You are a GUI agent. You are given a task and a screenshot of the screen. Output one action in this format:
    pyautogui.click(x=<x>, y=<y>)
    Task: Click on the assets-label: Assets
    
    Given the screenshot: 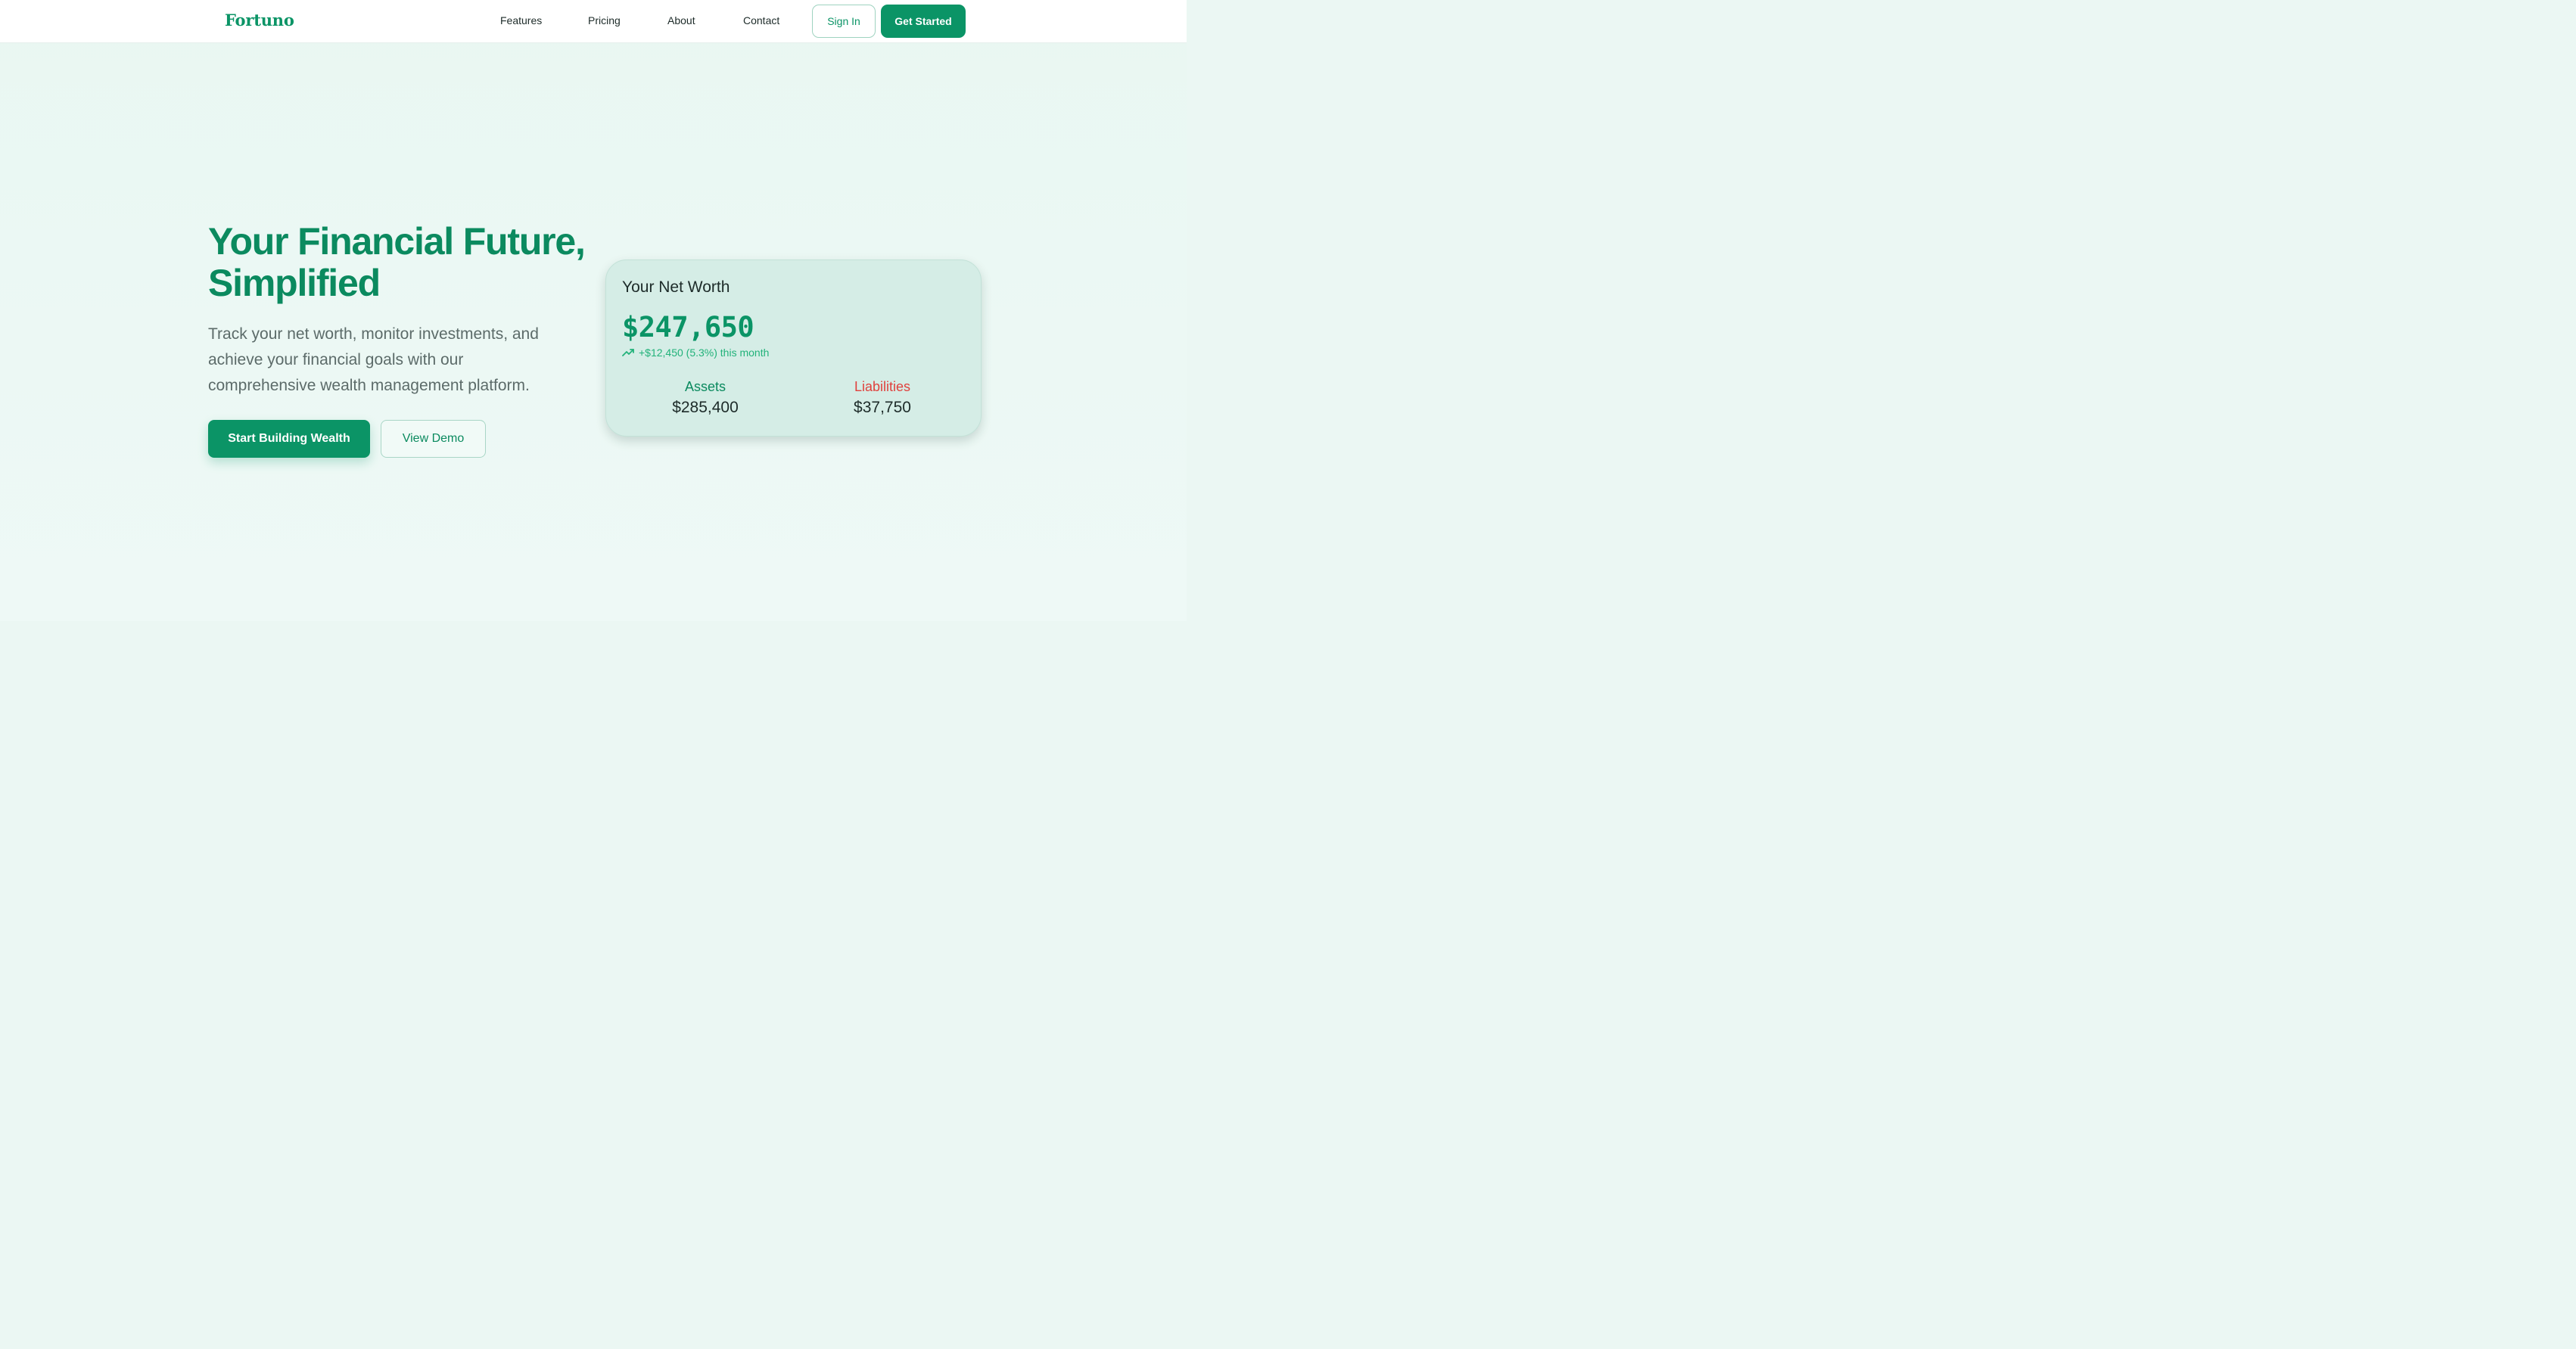 What is the action you would take?
    pyautogui.click(x=705, y=386)
    